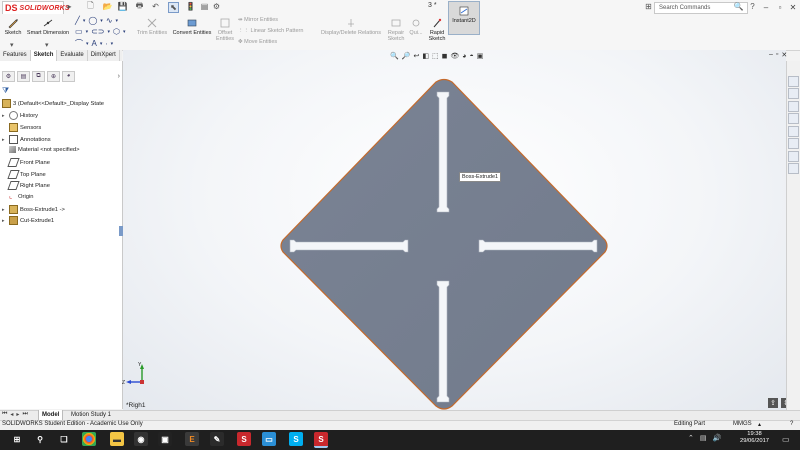 The height and width of the screenshot is (450, 800). I want to click on move-entities-button: ✥ Move Entities, so click(257, 42).